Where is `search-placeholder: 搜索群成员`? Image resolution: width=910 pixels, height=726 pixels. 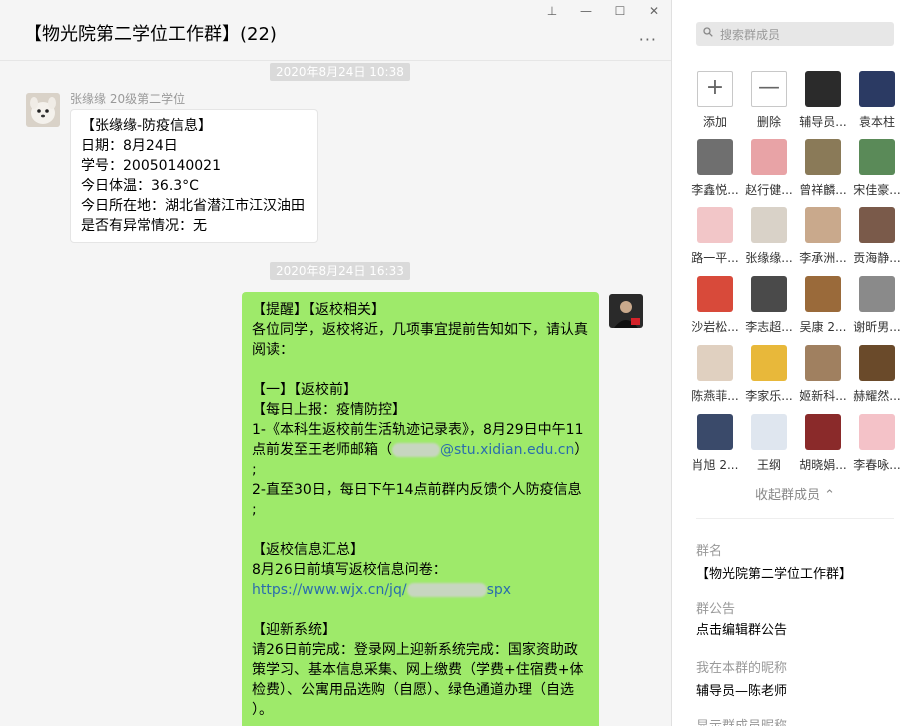
search-placeholder: 搜索群成员 is located at coordinates (750, 35).